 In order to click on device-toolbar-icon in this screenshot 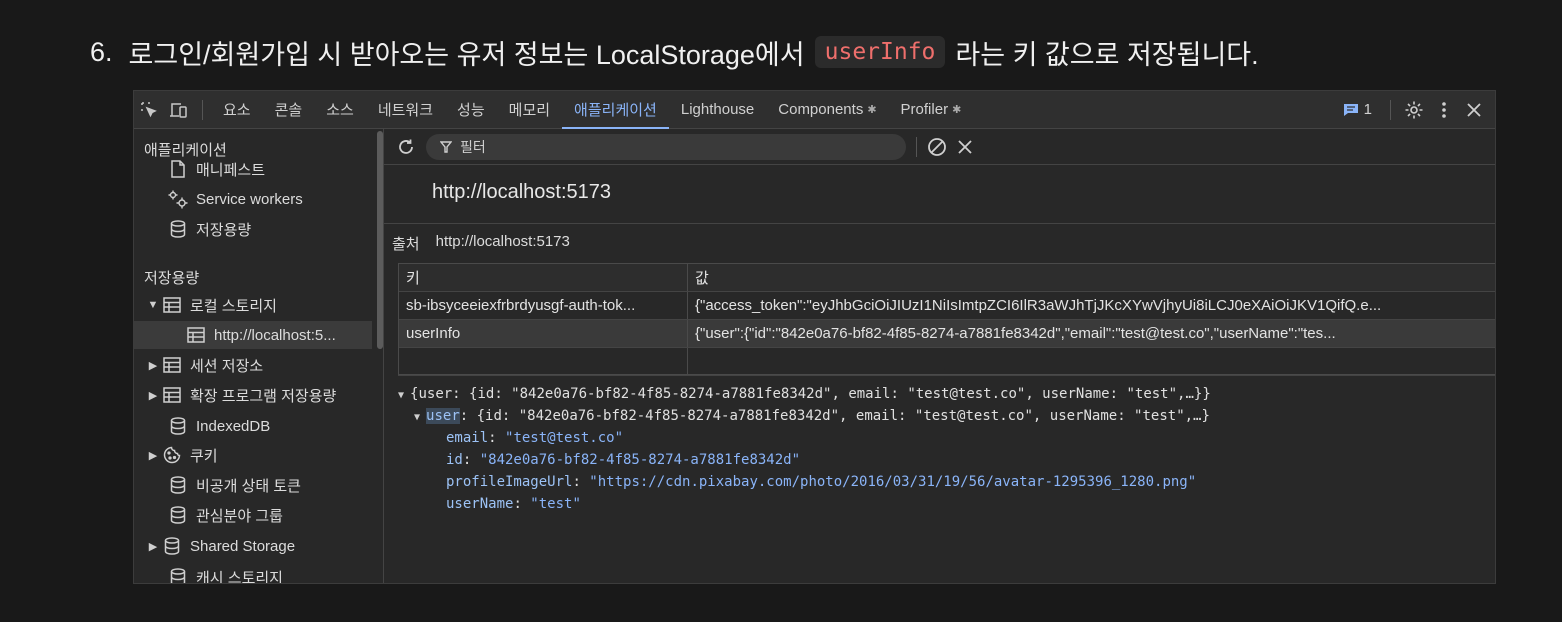, I will do `click(179, 110)`.